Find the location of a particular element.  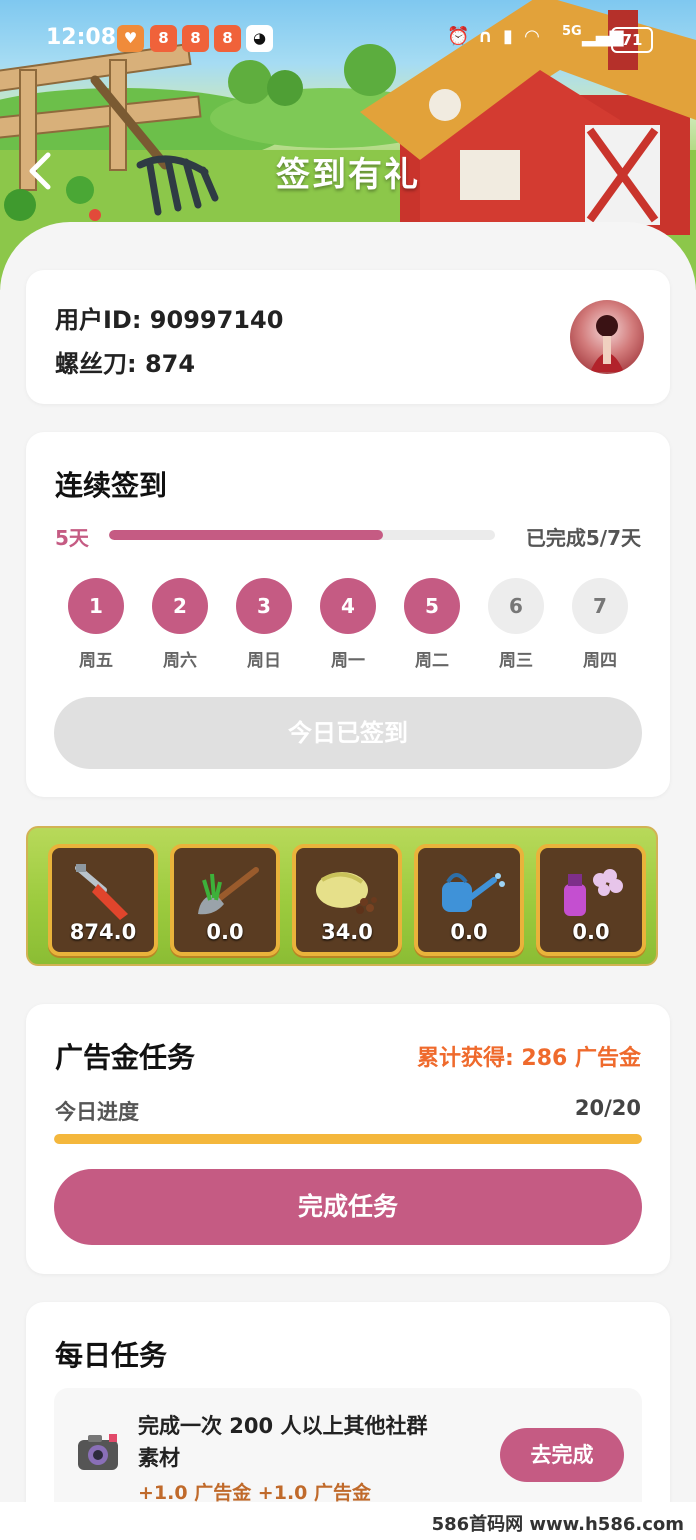

spray-bottle-icon is located at coordinates (592, 890).